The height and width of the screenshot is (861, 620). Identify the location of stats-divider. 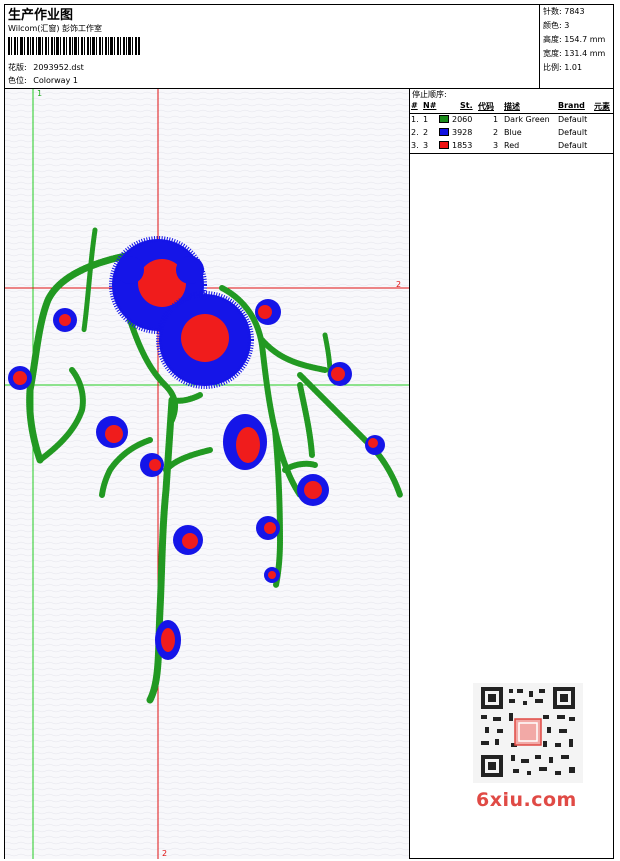
(539, 46).